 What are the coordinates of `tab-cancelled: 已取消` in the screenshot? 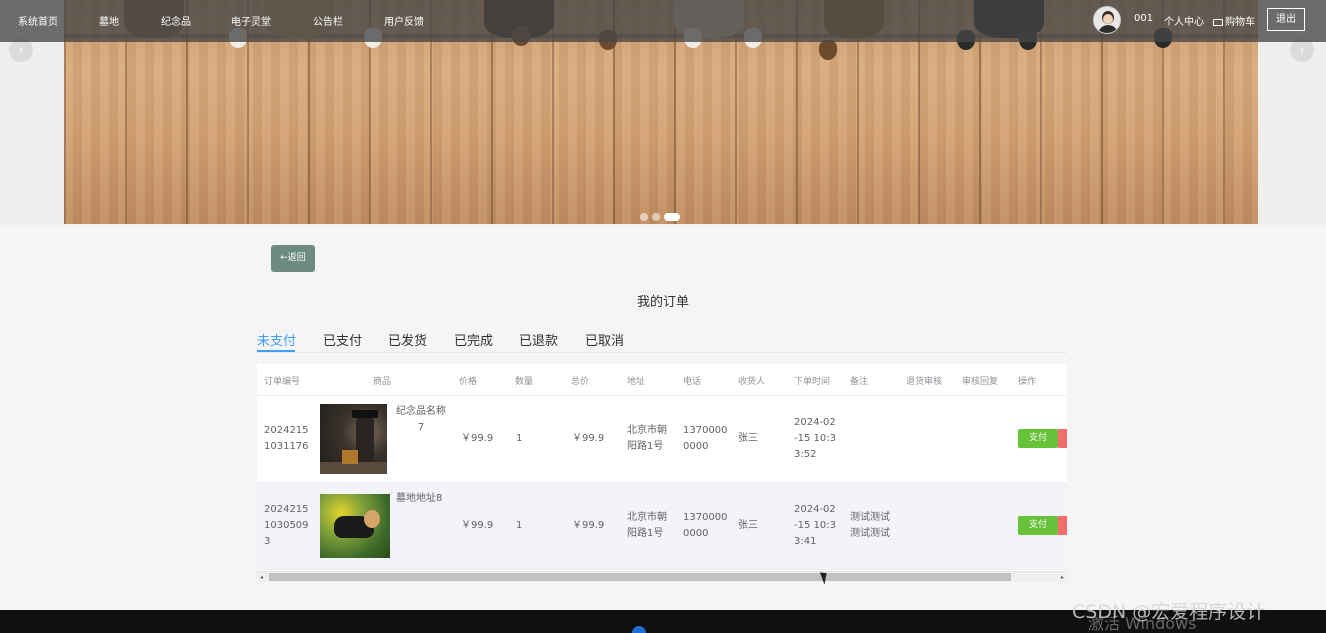 It's located at (604, 339).